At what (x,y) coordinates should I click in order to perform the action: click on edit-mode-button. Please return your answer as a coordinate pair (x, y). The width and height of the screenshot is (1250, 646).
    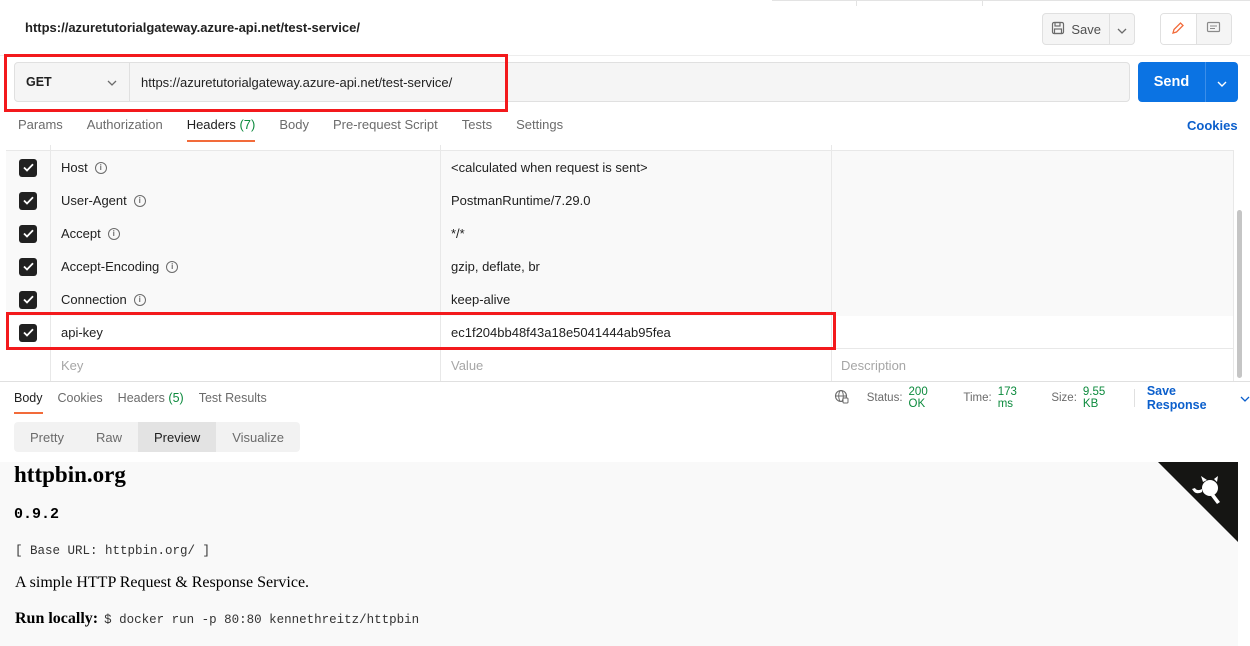
    Looking at the image, I should click on (1179, 29).